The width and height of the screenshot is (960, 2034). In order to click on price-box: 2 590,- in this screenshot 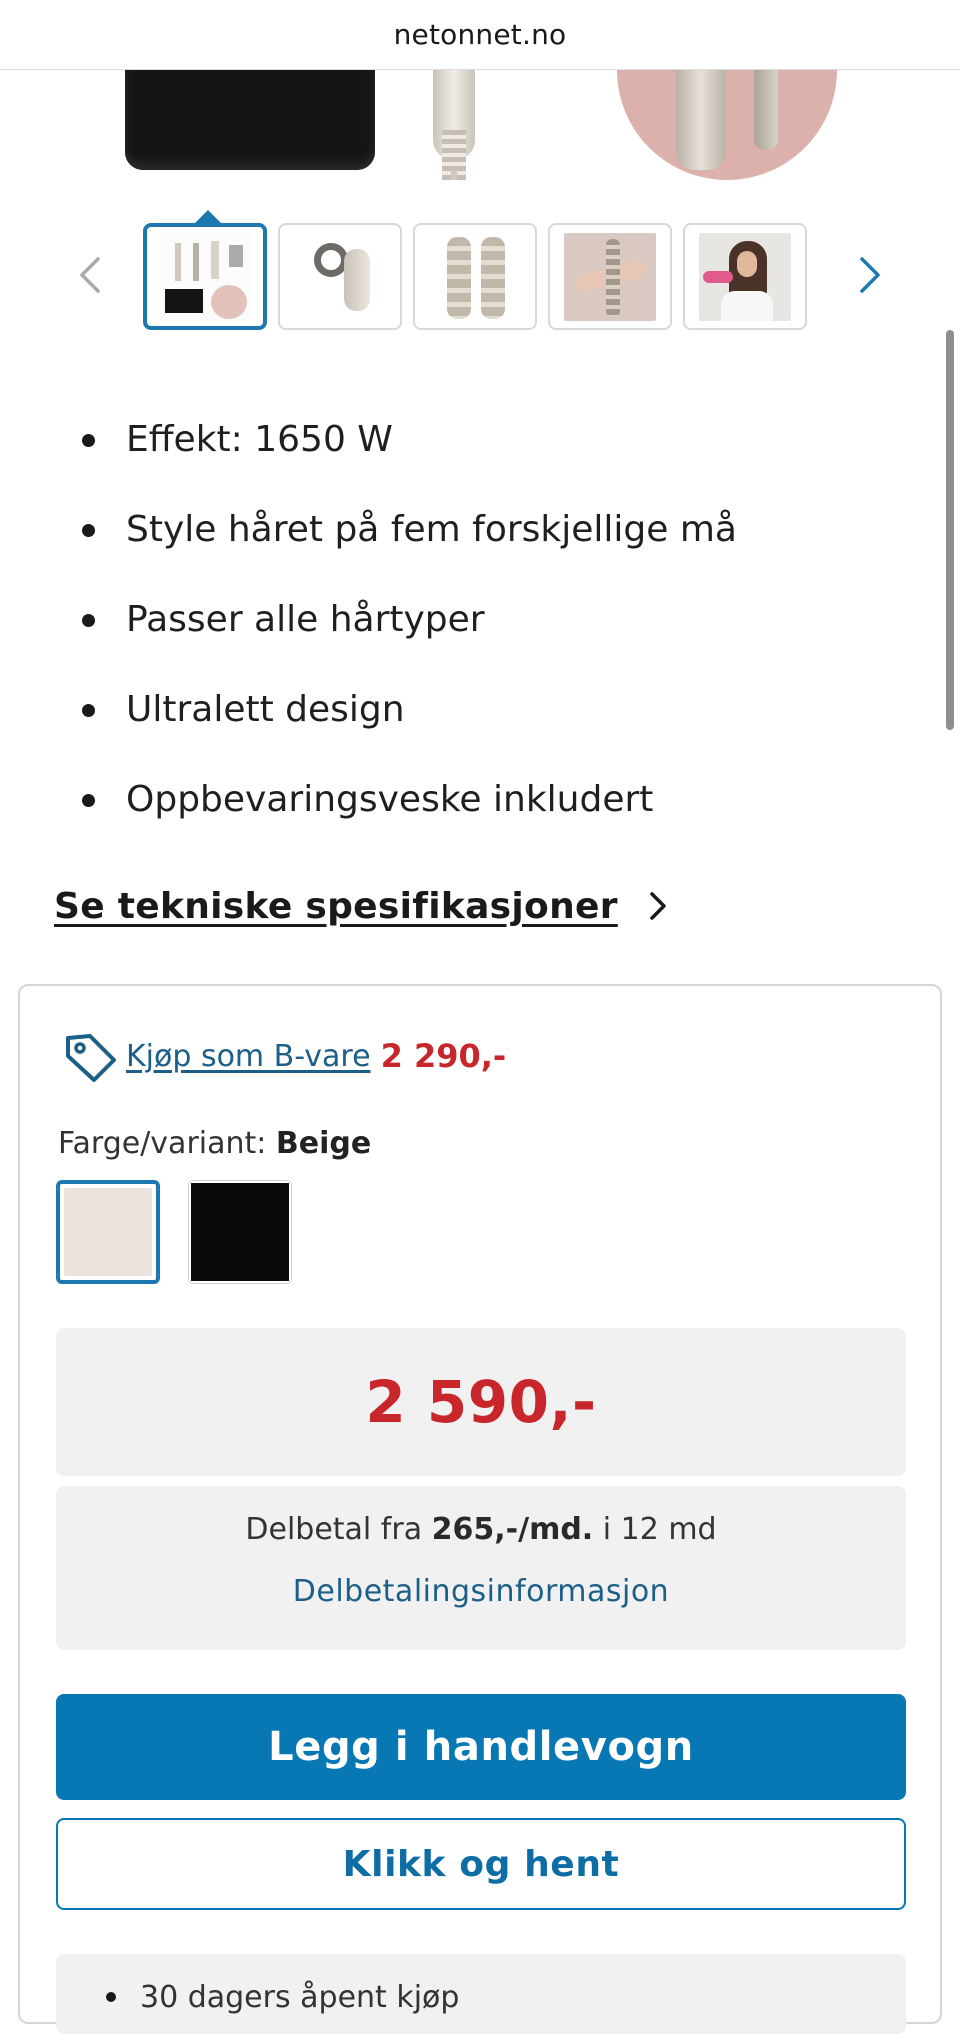, I will do `click(481, 1402)`.